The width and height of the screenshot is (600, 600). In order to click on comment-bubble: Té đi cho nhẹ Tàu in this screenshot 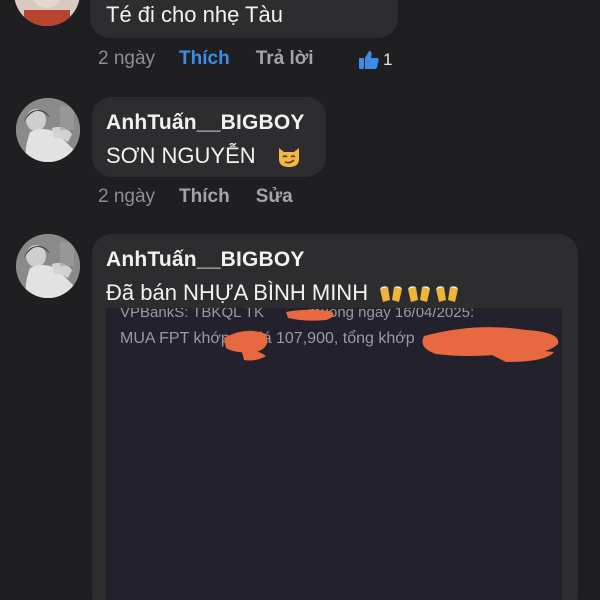, I will do `click(244, 19)`.